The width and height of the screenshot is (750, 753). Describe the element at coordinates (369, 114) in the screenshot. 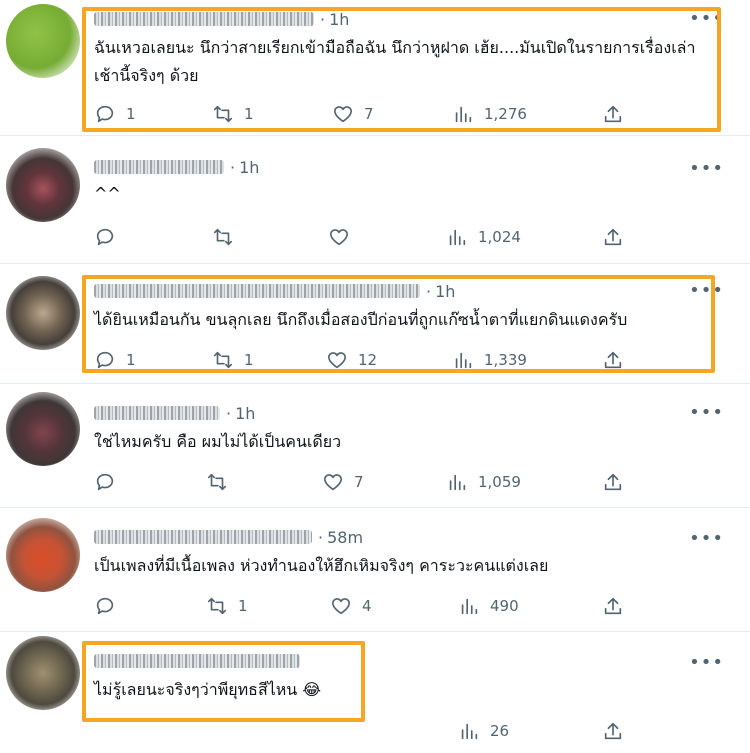

I see `like-count: 7` at that location.